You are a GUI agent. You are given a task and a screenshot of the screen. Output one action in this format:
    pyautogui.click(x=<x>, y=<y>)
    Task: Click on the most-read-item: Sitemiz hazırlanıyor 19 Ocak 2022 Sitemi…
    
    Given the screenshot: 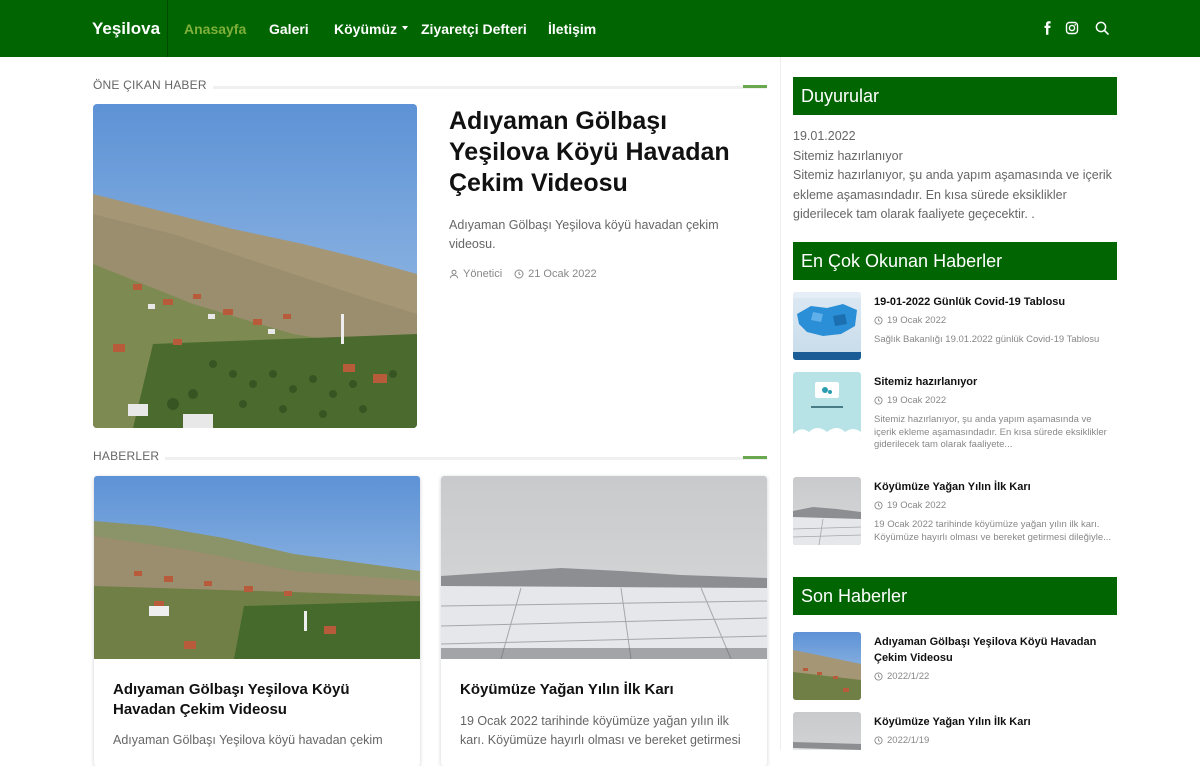 What is the action you would take?
    pyautogui.click(x=955, y=411)
    